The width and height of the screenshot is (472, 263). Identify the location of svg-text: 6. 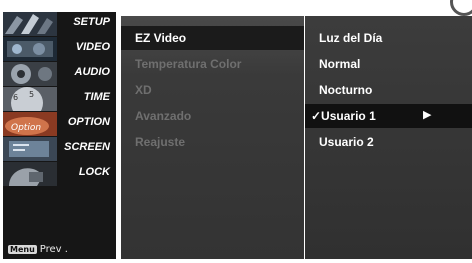
(15, 97).